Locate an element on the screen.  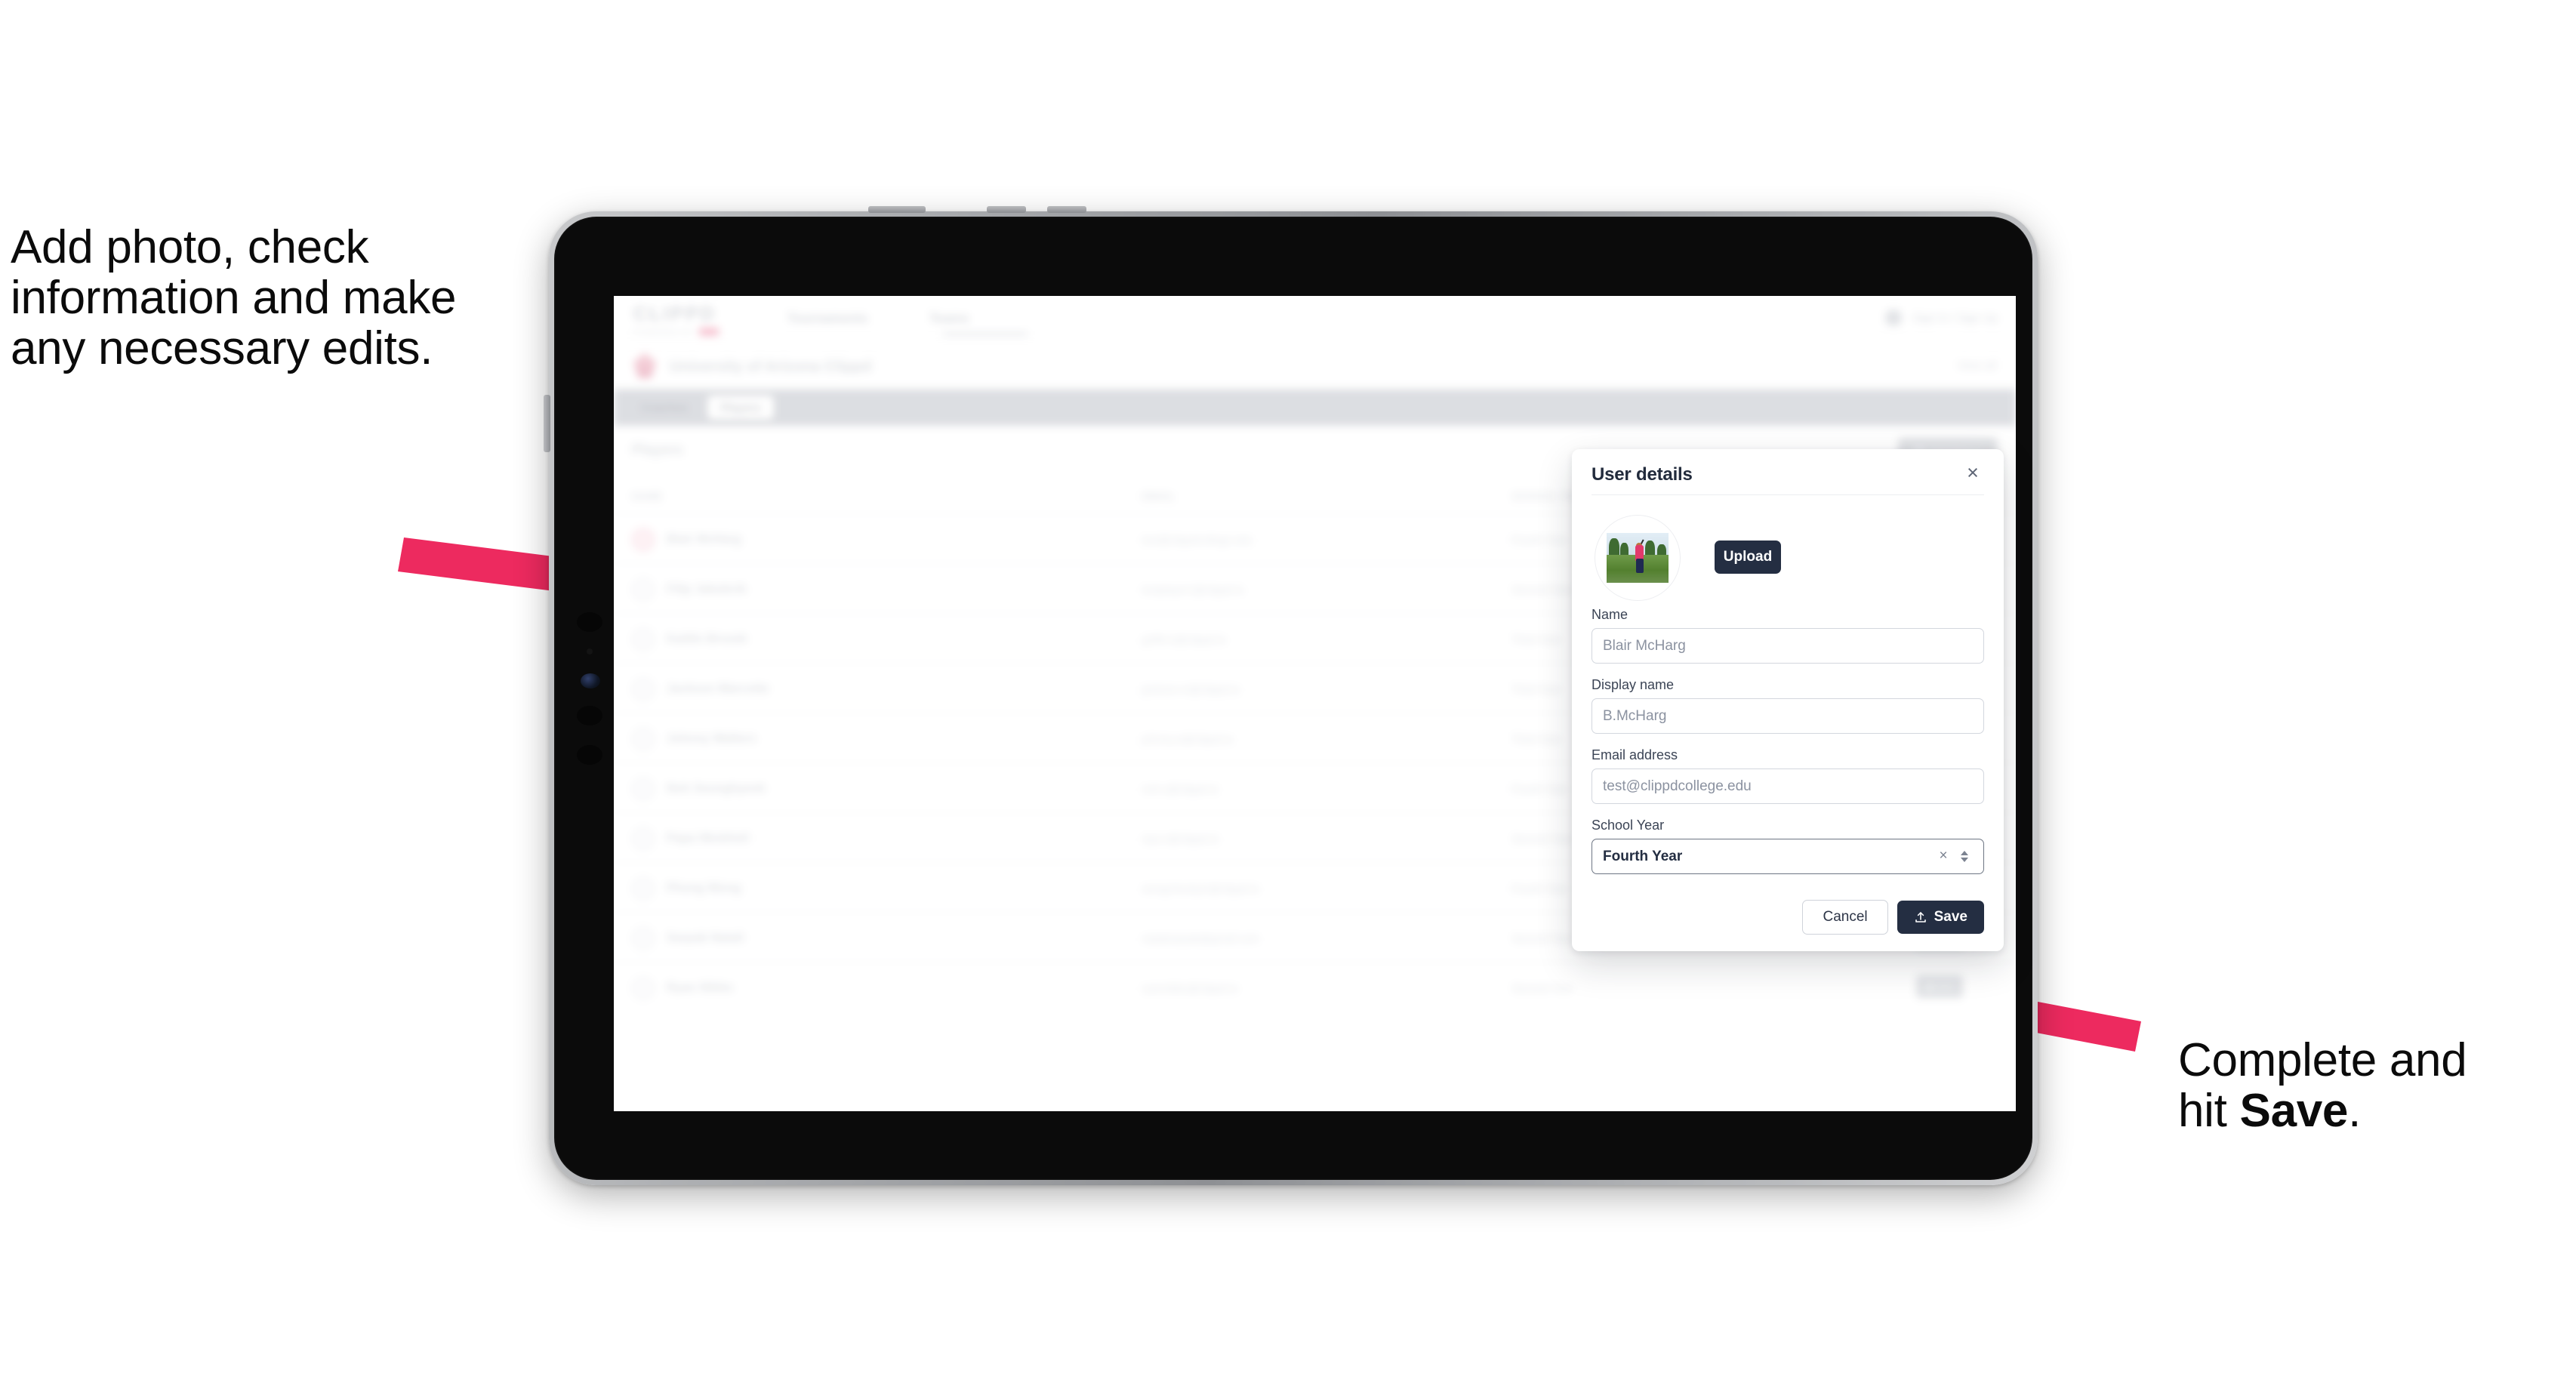
annotation-right-text: Complete and hit Save. is located at coordinates (2367, 1085).